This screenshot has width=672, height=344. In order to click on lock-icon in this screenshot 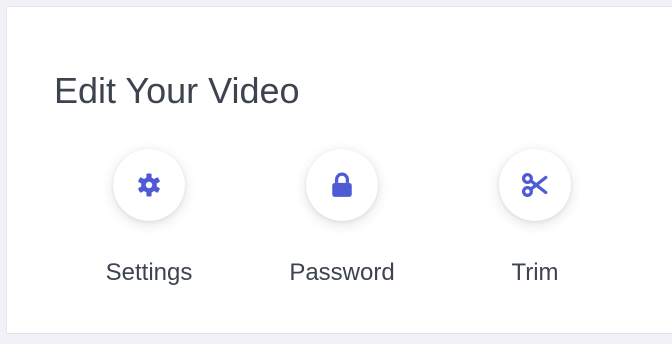, I will do `click(342, 184)`.